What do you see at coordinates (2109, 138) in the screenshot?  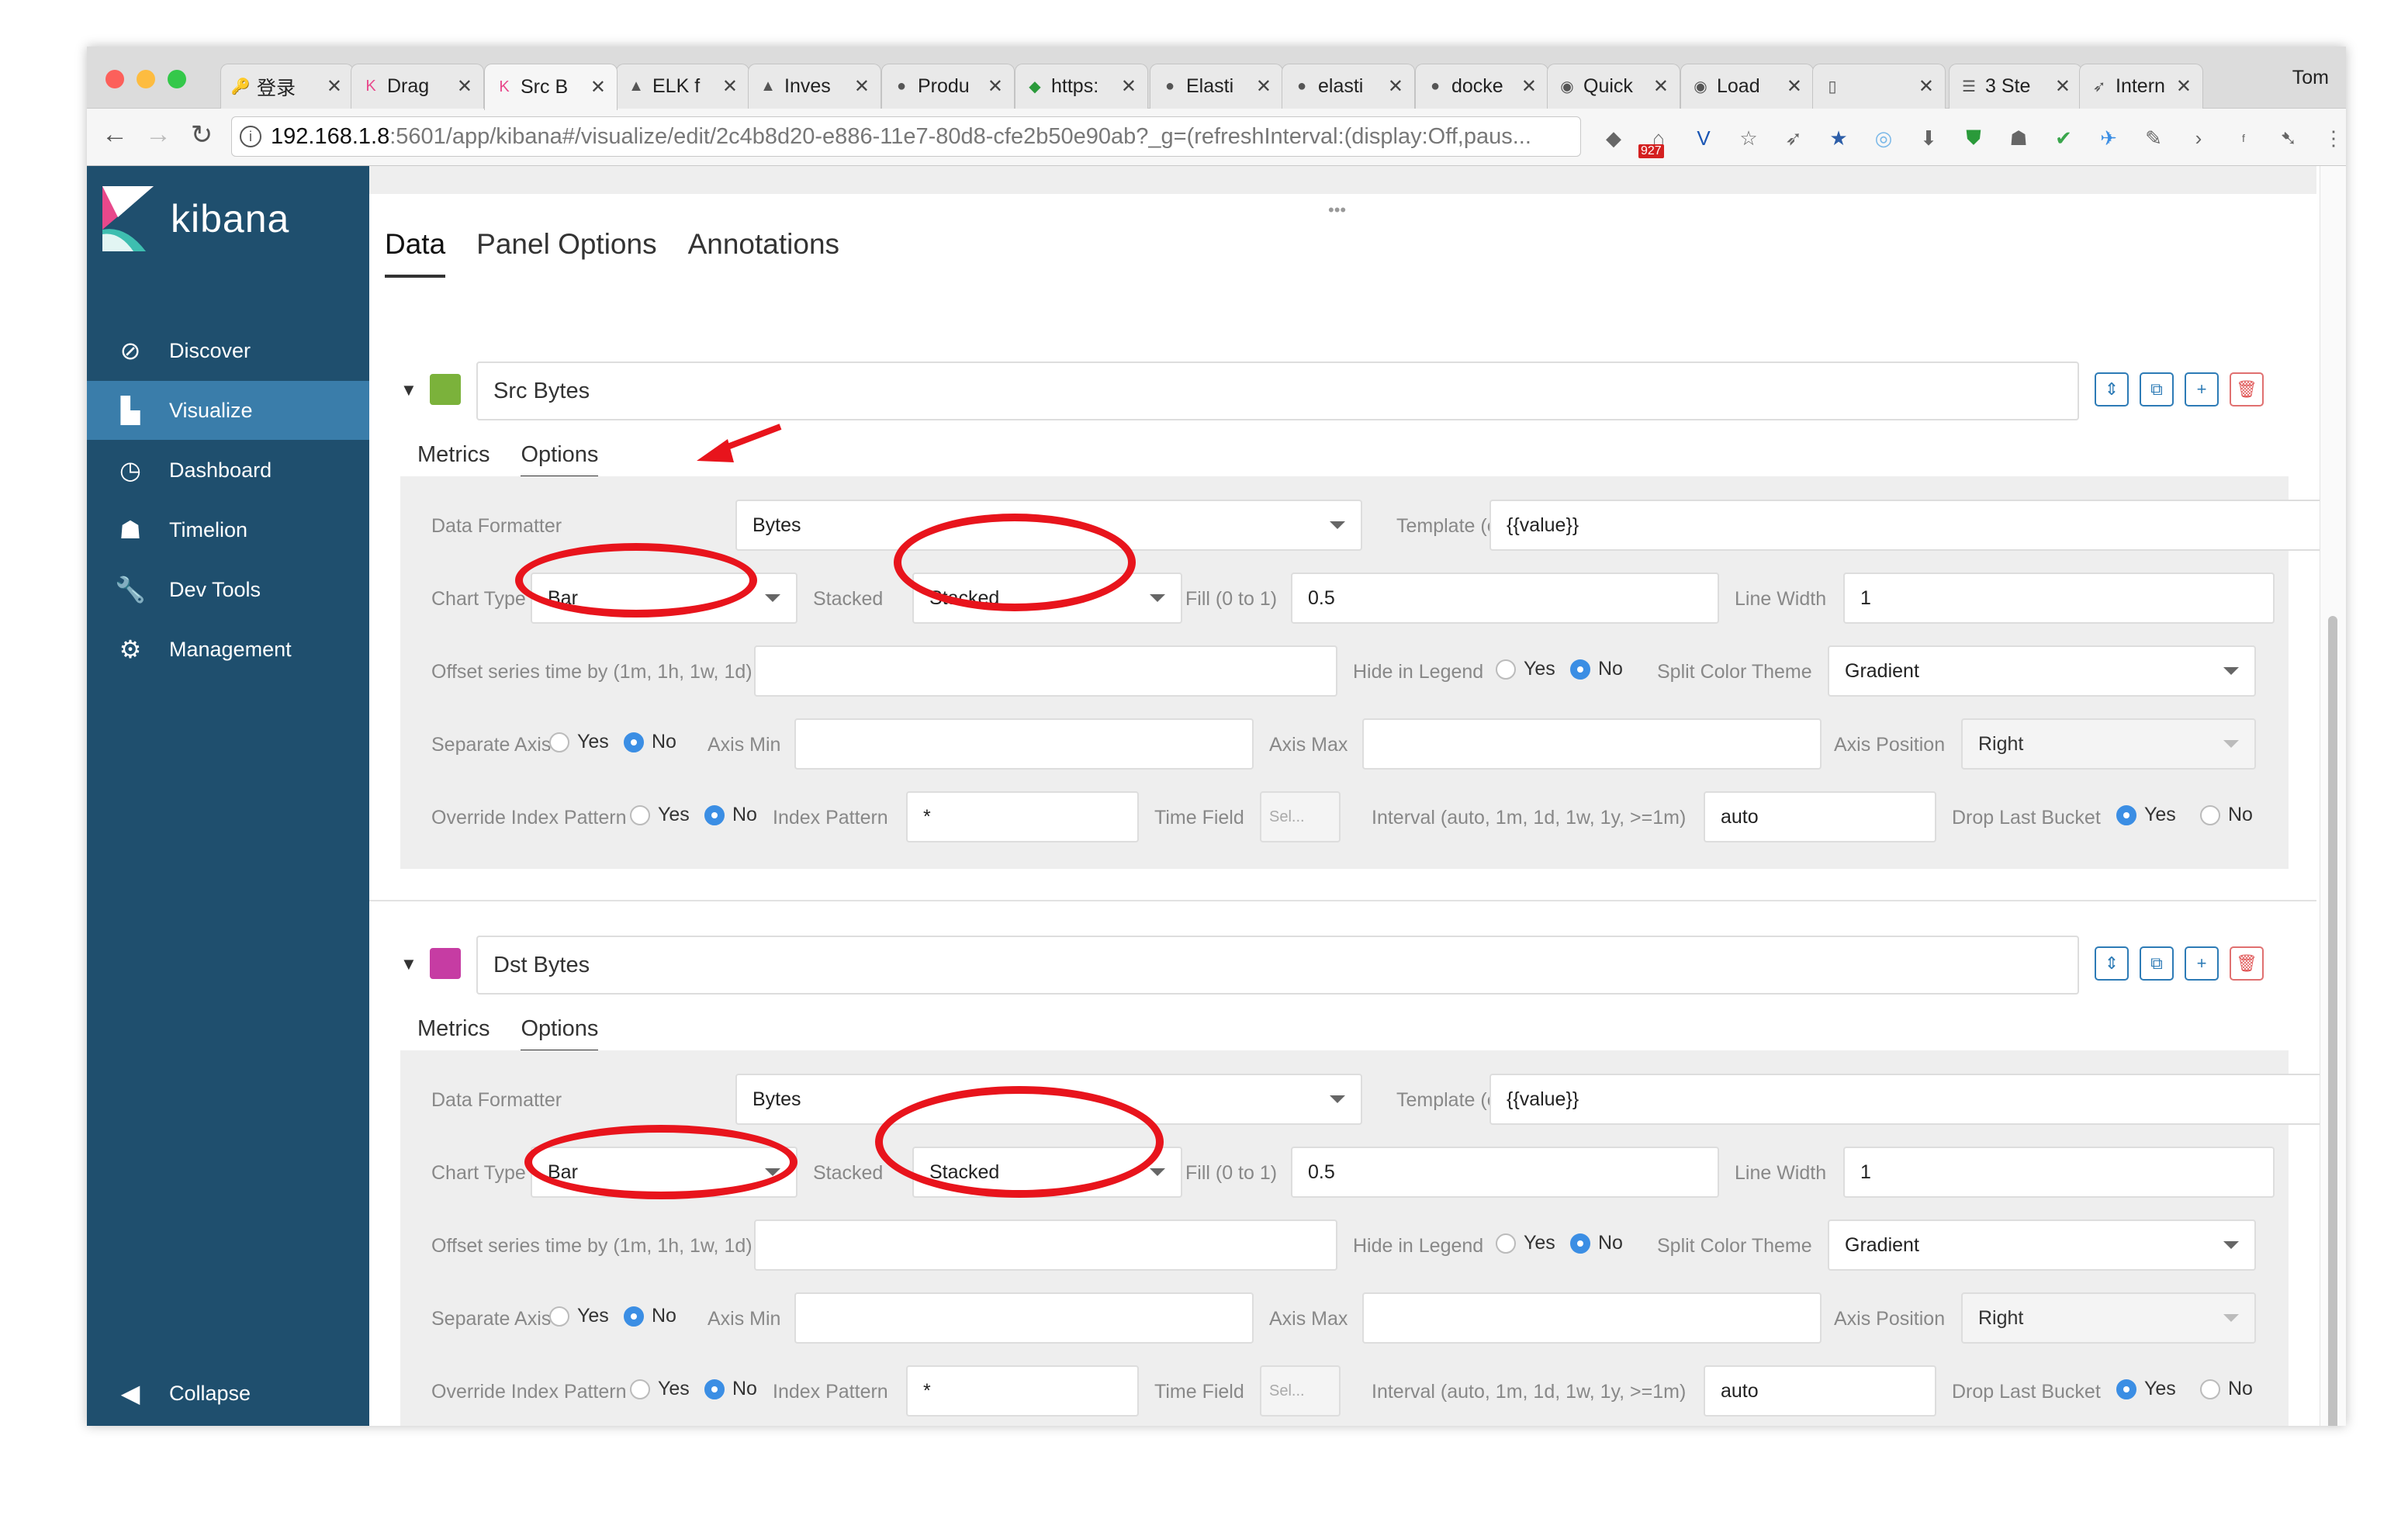 I see `extension-compass-icon: ✈` at bounding box center [2109, 138].